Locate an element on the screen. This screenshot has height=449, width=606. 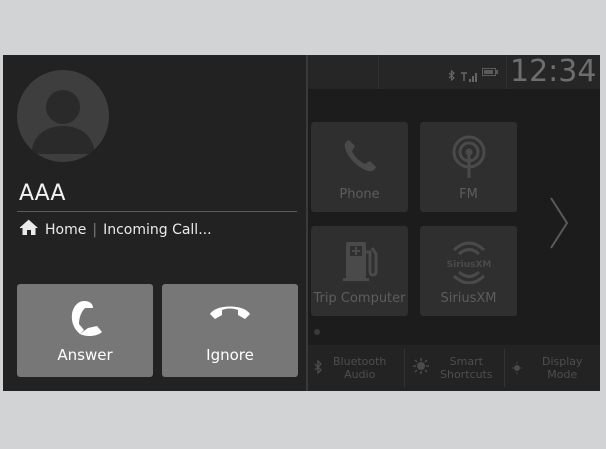
page-indicator-dot is located at coordinates (317, 332).